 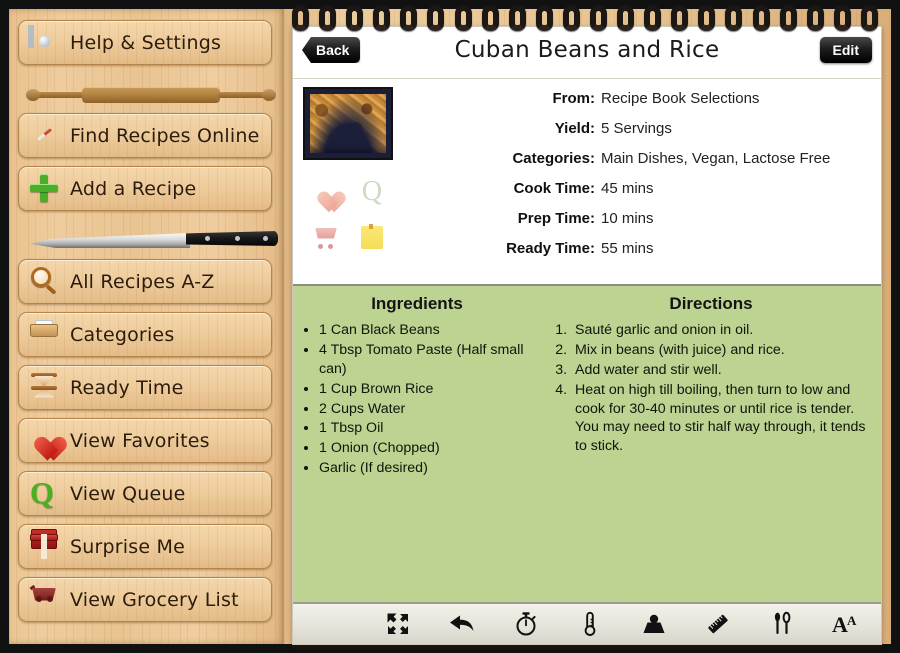 What do you see at coordinates (427, 428) in the screenshot?
I see `list-item: 1 Tbsp Oil` at bounding box center [427, 428].